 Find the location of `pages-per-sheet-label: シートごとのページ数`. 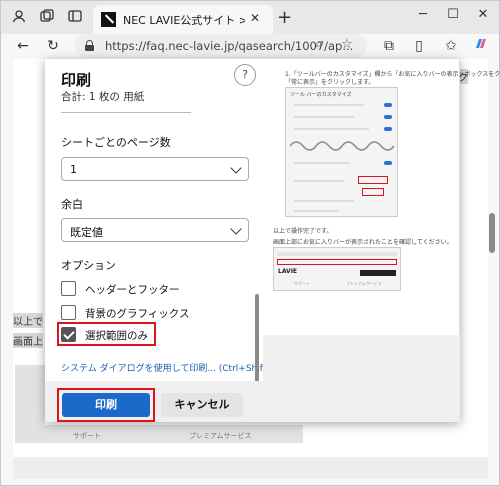

pages-per-sheet-label: シートごとのページ数 is located at coordinates (116, 142).